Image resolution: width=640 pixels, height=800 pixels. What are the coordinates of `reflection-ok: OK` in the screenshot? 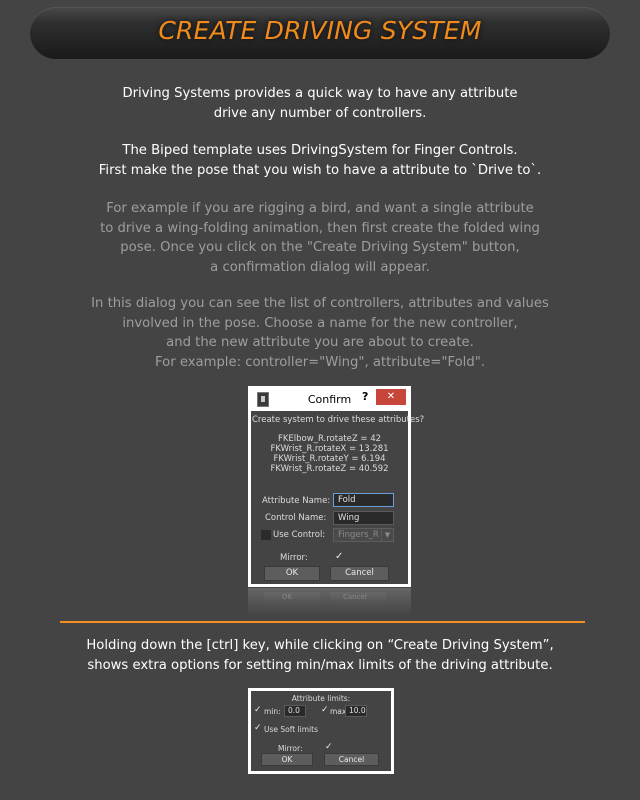 It's located at (292, 597).